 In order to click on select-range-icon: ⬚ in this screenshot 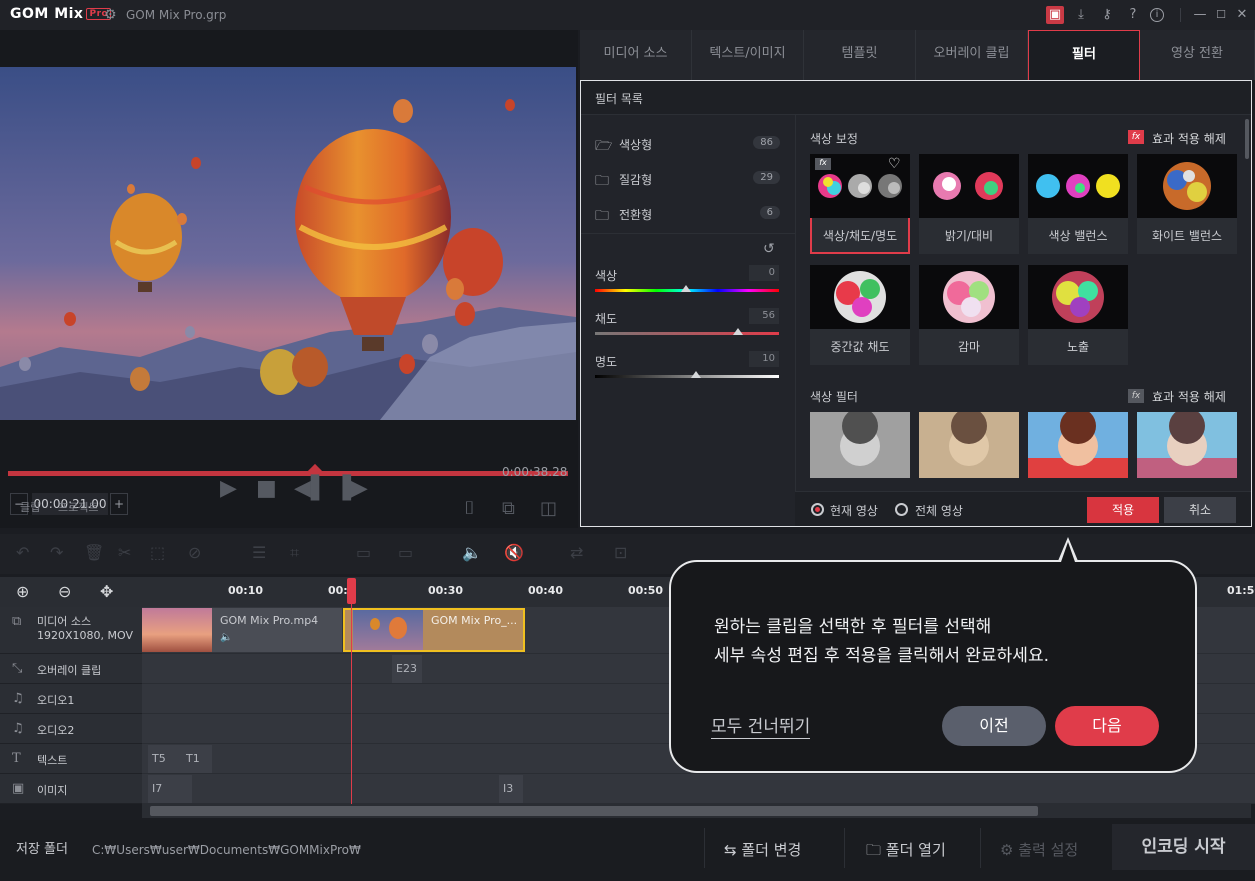, I will do `click(157, 552)`.